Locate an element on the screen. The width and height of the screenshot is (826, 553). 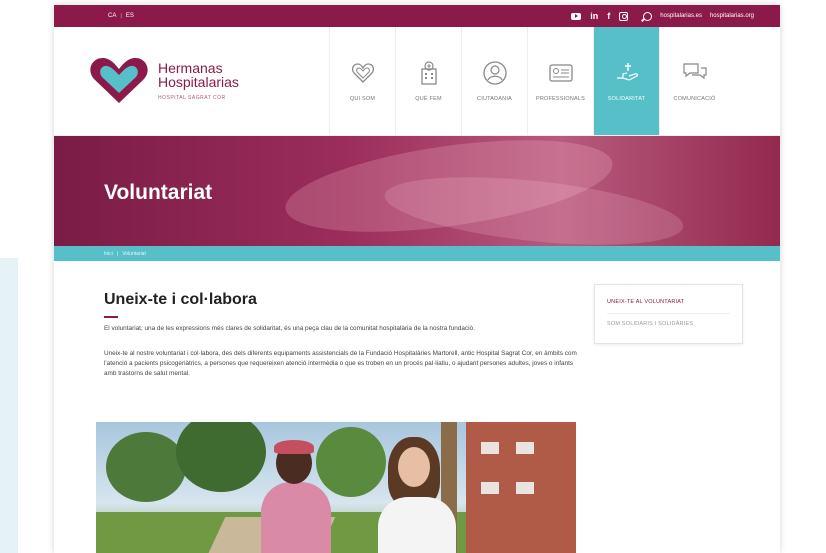
chat-icon is located at coordinates (694, 71).